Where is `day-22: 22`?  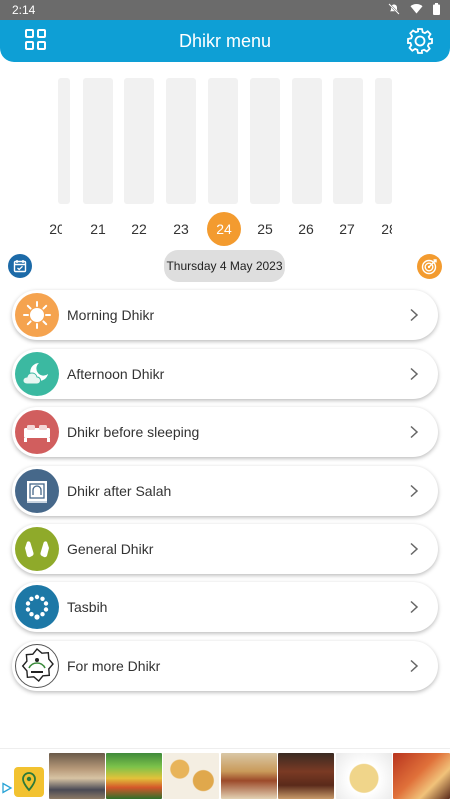
day-22: 22 is located at coordinates (139, 229).